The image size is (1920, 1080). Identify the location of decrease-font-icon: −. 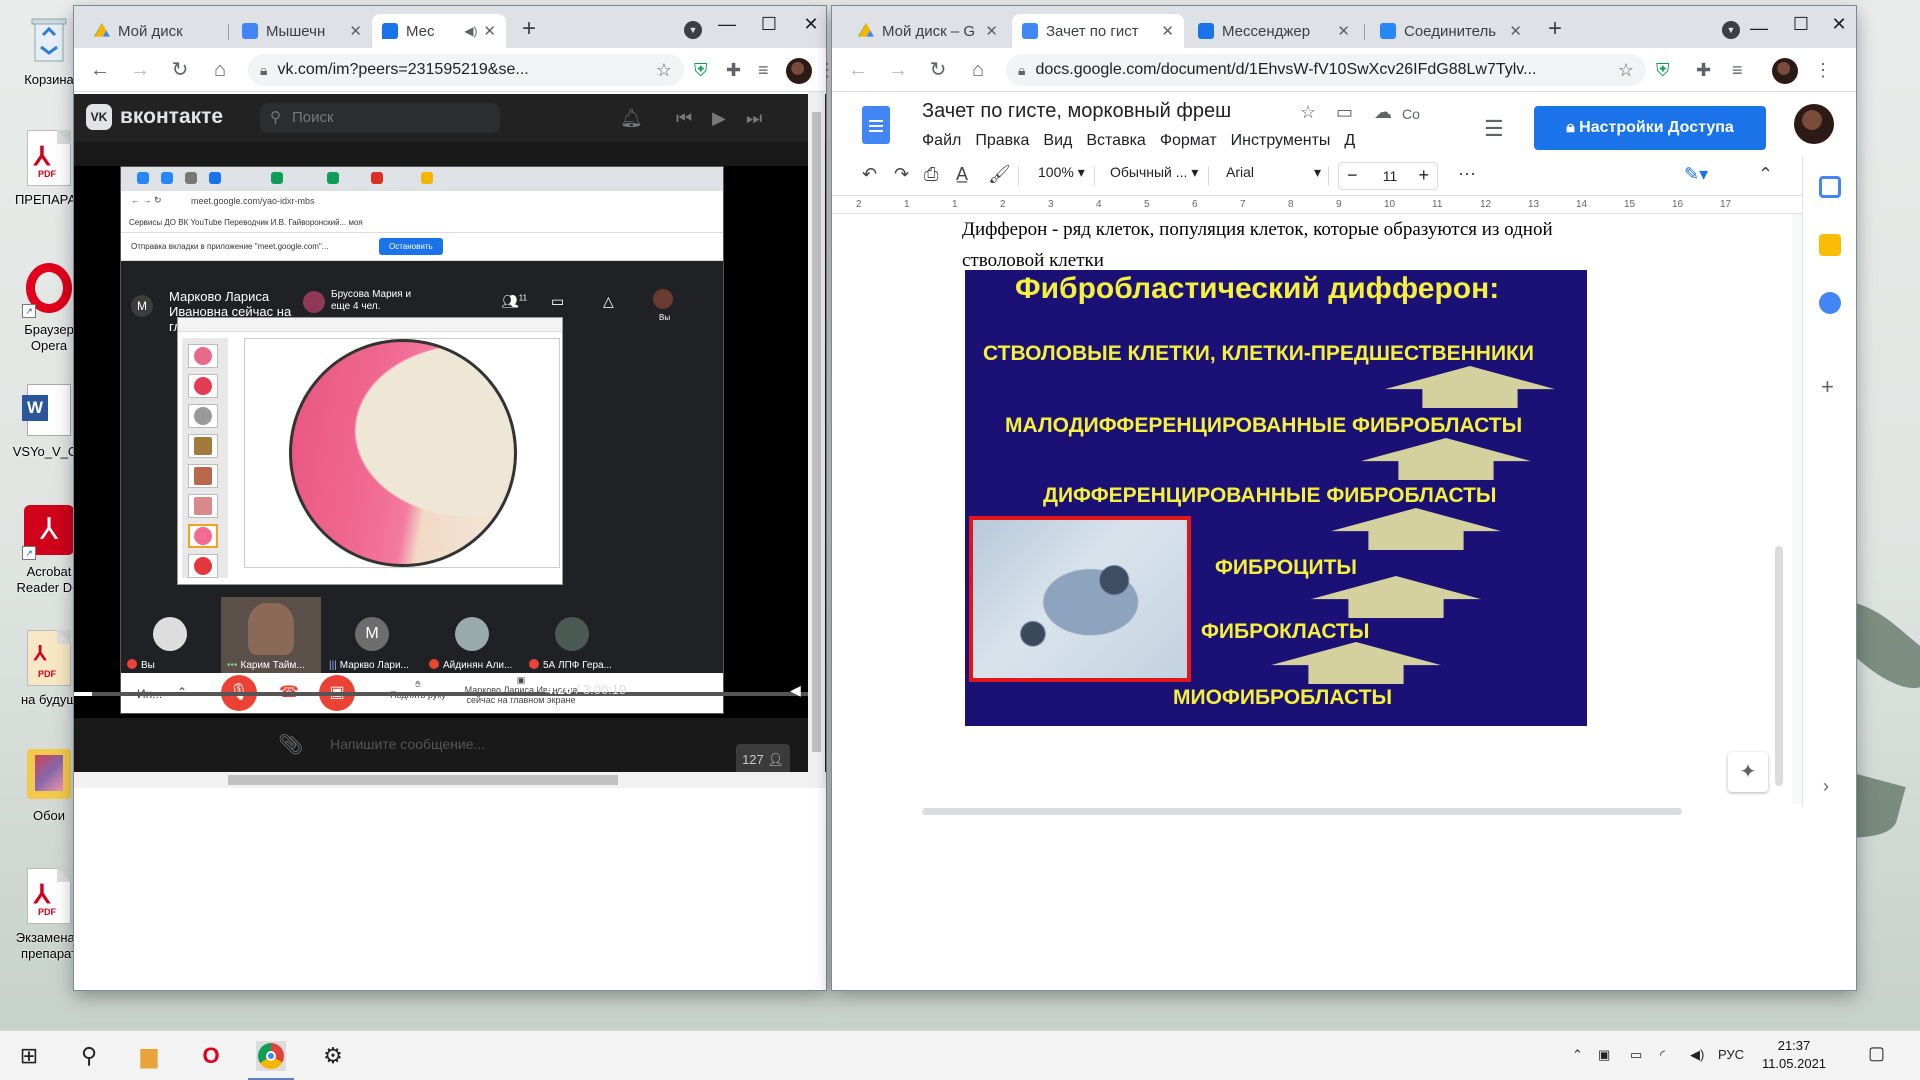
(1352, 175).